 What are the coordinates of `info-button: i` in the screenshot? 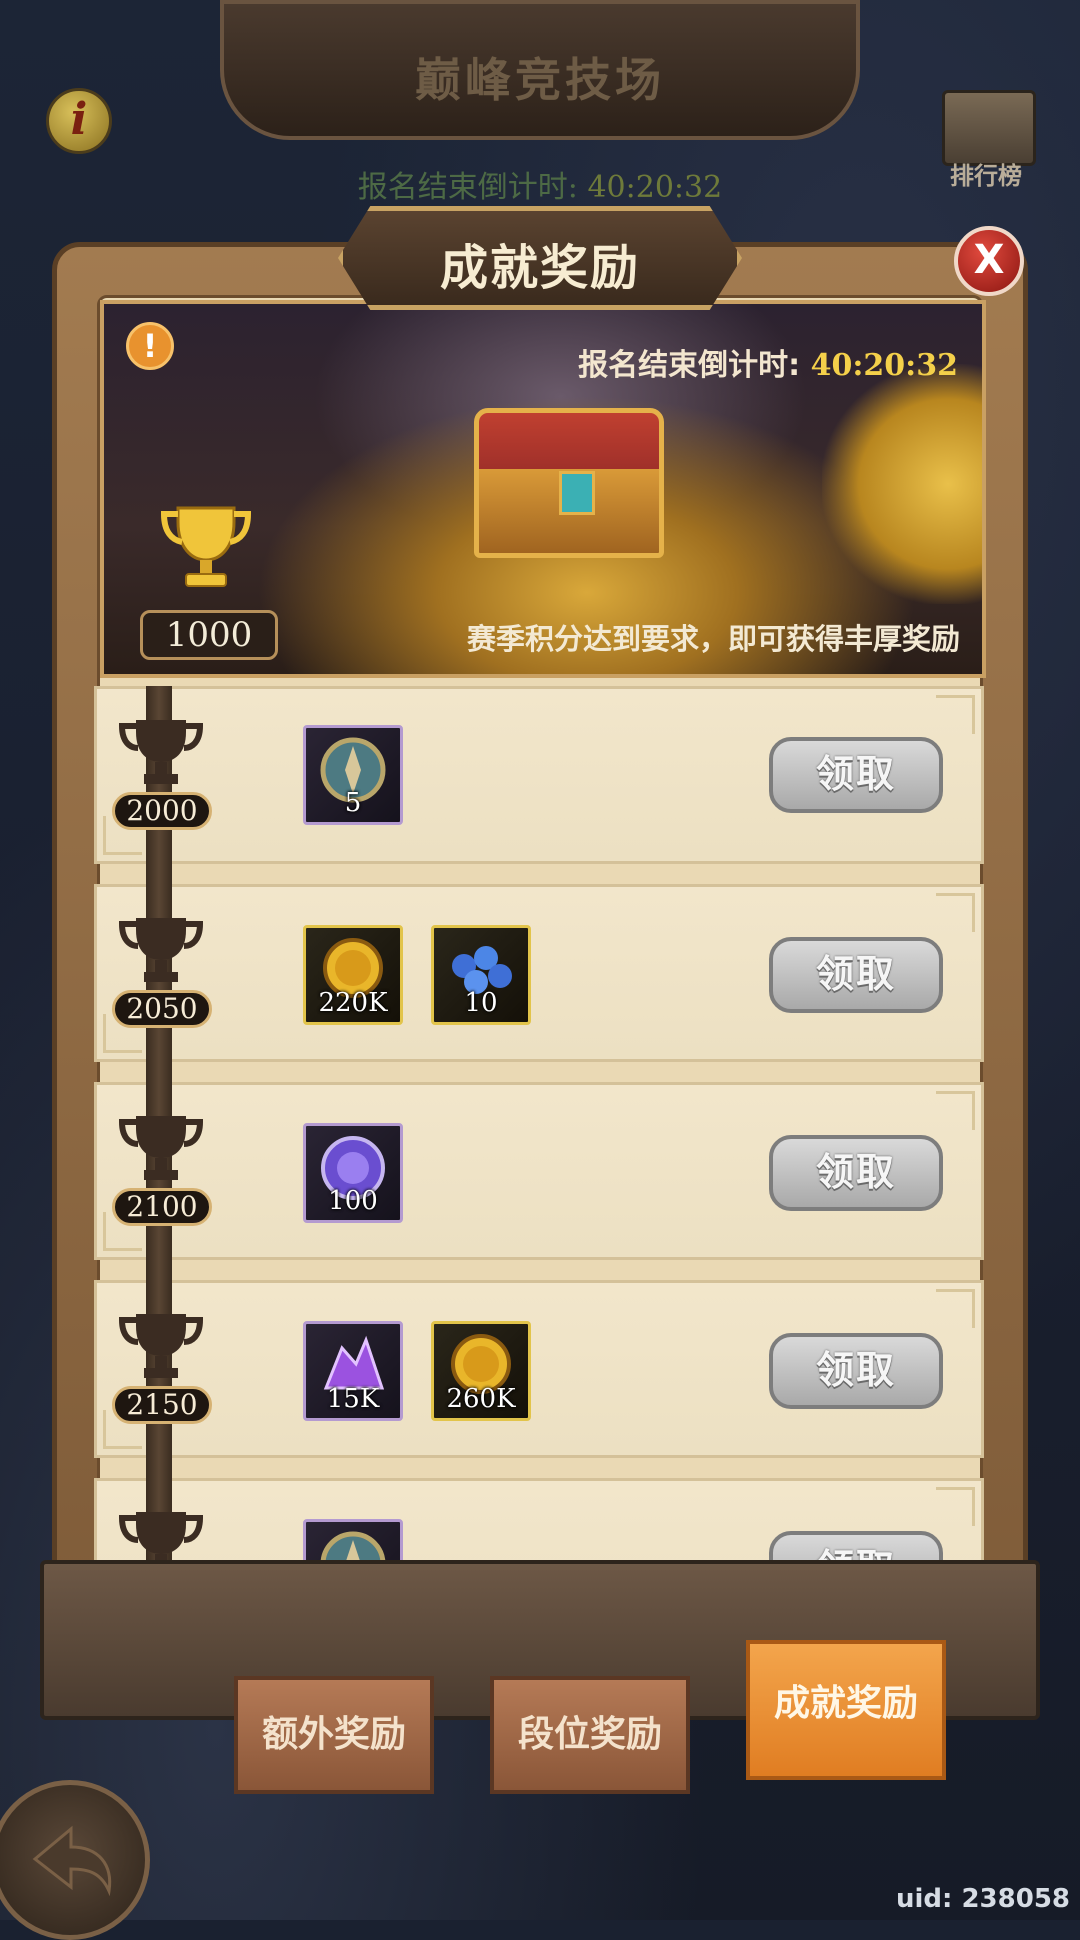 It's located at (79, 121).